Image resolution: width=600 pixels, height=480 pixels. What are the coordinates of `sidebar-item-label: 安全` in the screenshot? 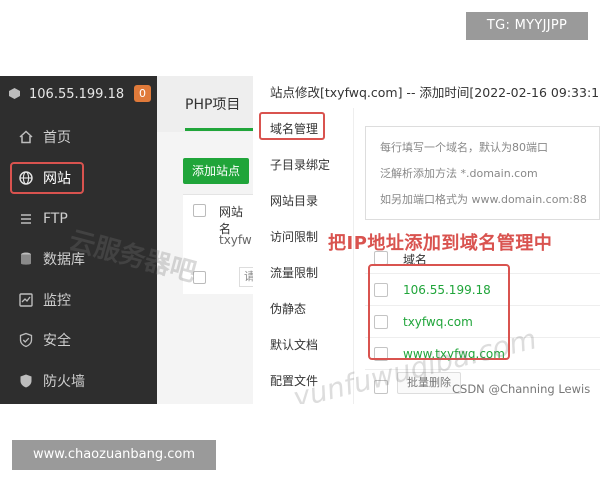 It's located at (57, 341).